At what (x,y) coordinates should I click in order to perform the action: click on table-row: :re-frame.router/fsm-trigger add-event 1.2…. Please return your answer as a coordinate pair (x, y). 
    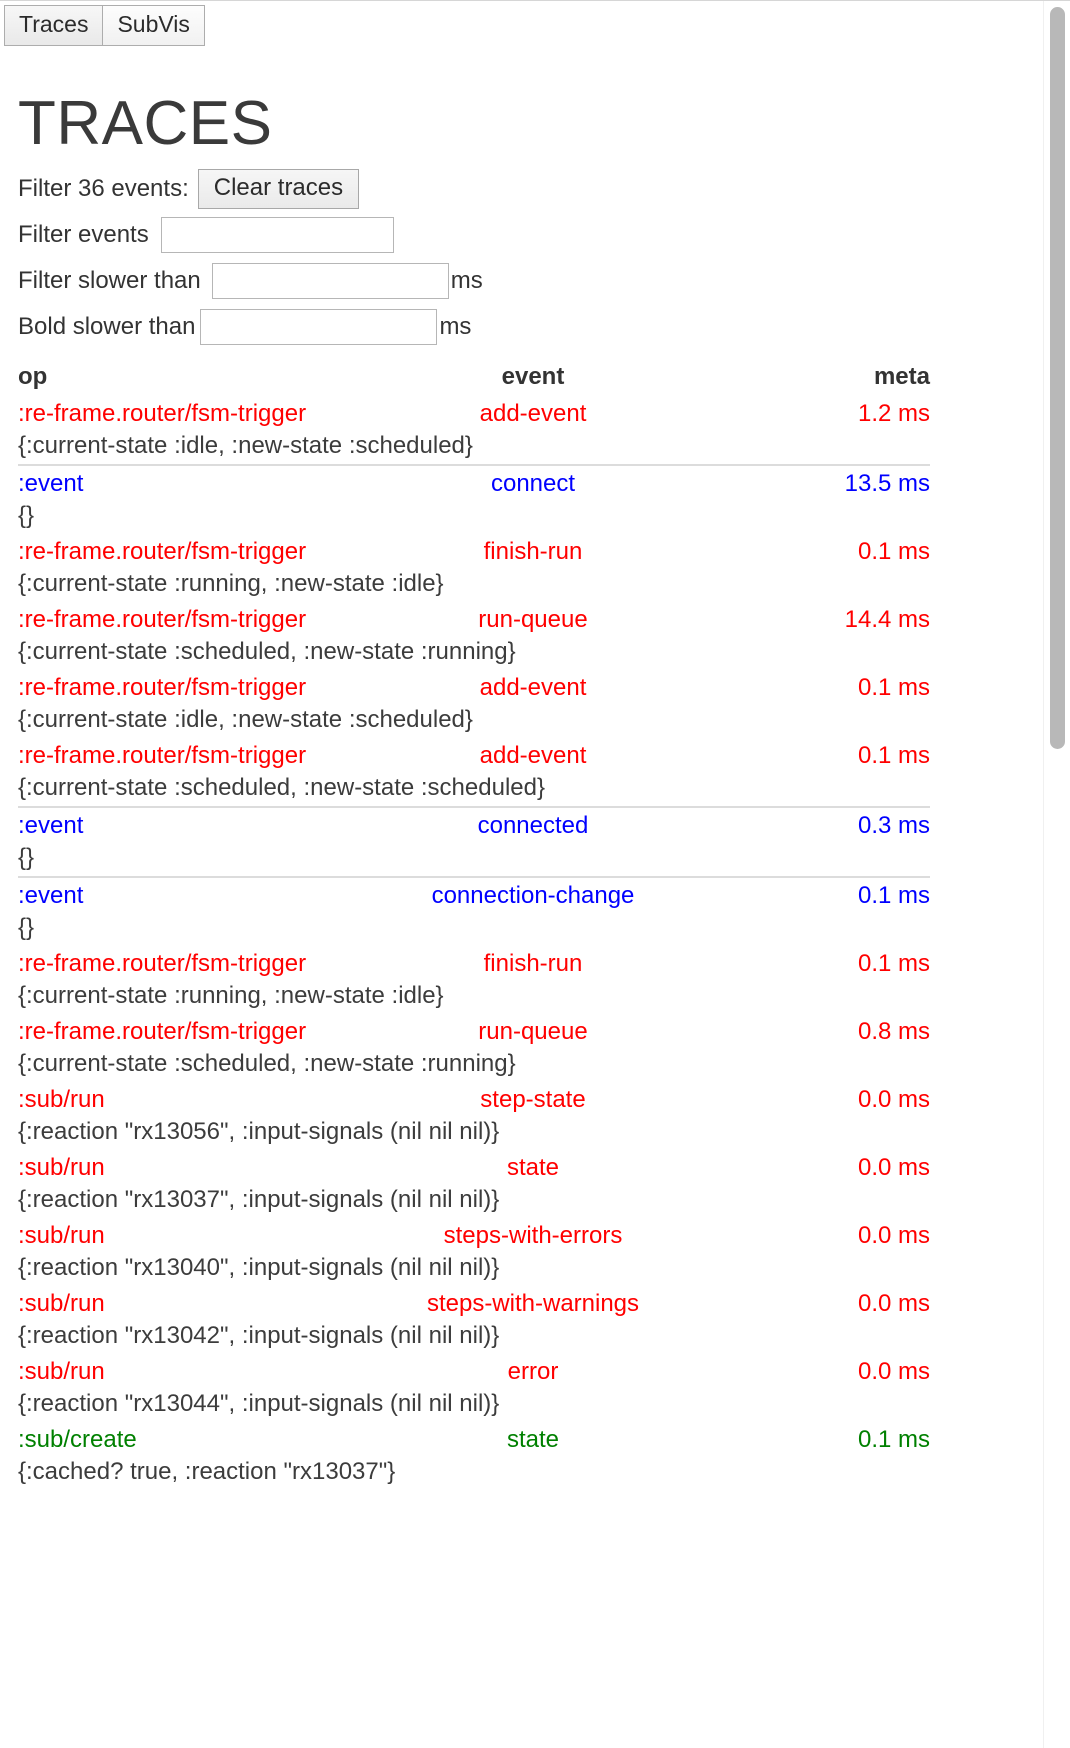
    Looking at the image, I should click on (474, 413).